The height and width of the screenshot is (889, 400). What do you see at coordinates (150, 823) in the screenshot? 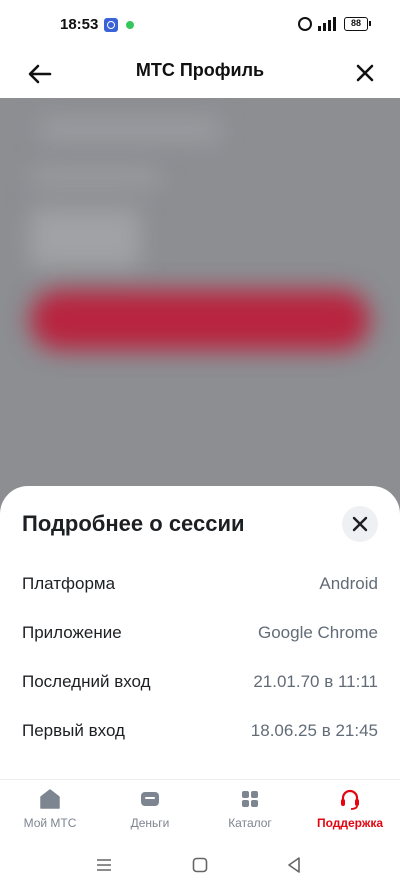
I see `nav-label: Деньги` at bounding box center [150, 823].